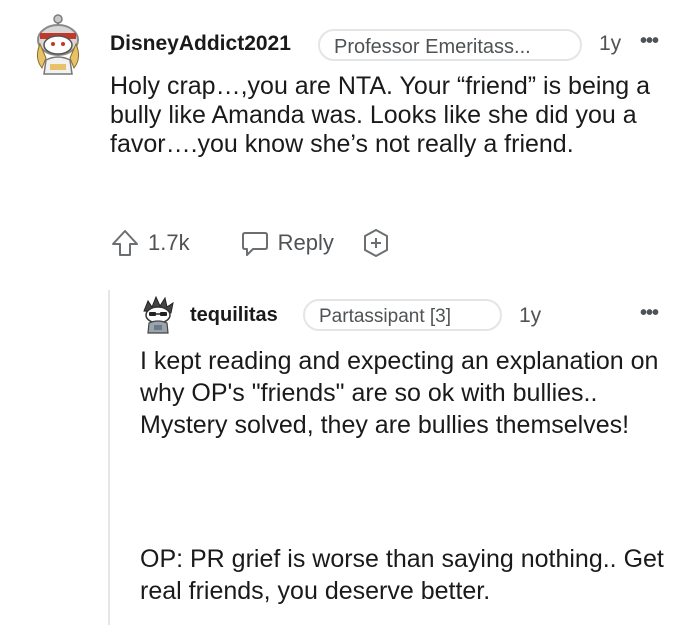 The width and height of the screenshot is (700, 625). I want to click on reply-age: 1y, so click(530, 315).